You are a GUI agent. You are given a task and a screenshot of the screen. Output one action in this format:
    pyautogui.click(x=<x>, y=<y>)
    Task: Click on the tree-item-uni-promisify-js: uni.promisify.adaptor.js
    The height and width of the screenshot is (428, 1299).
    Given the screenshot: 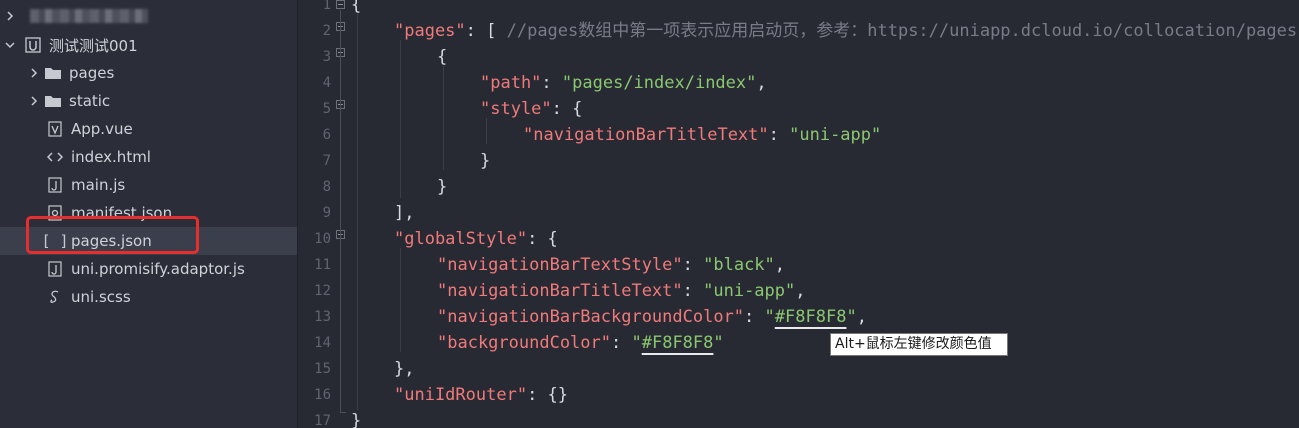 What is the action you would take?
    pyautogui.click(x=148, y=269)
    